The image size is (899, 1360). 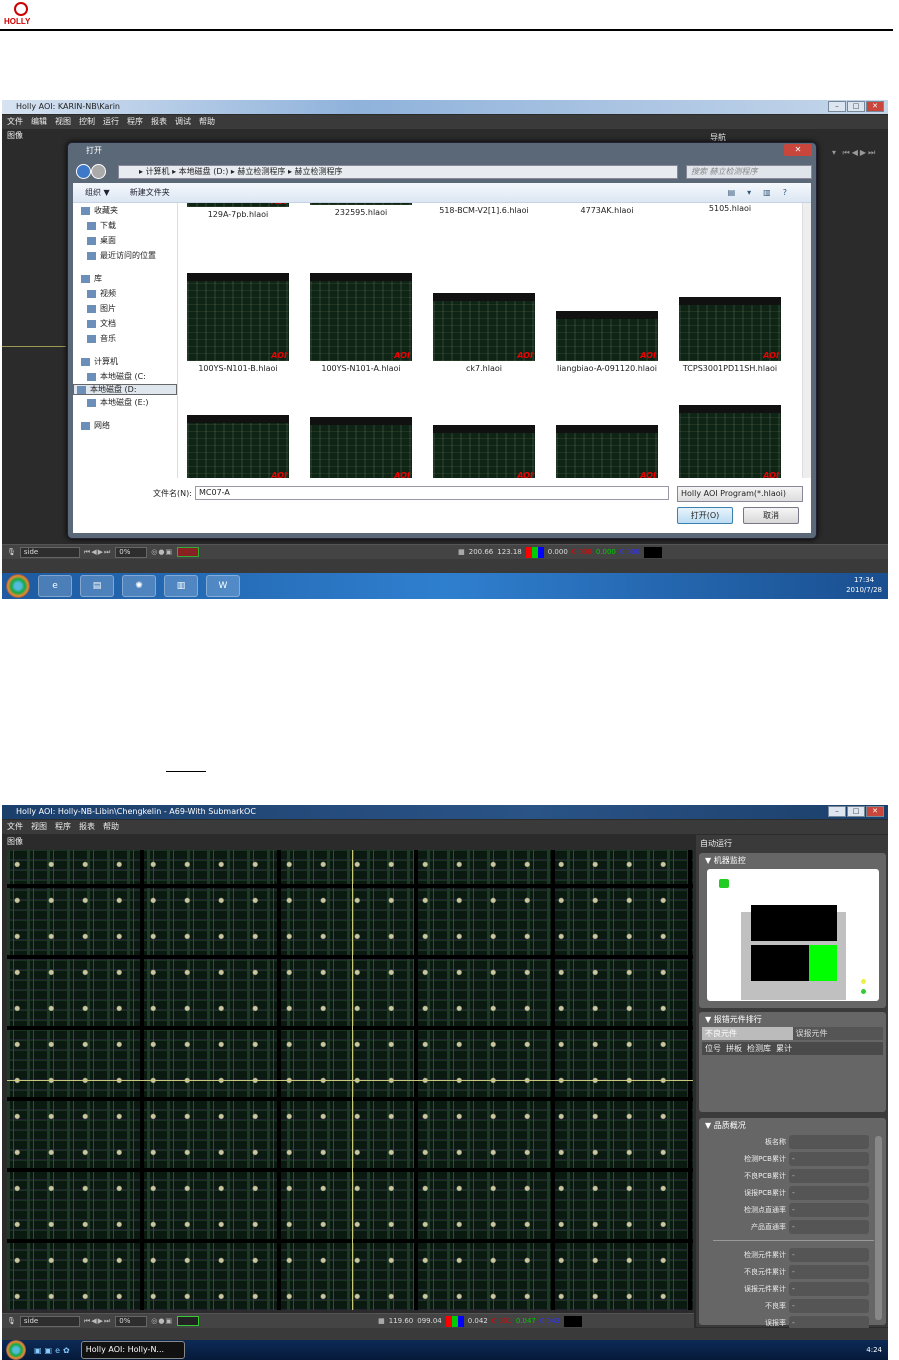 What do you see at coordinates (806, 340) in the screenshot?
I see `file-list-scrollbar` at bounding box center [806, 340].